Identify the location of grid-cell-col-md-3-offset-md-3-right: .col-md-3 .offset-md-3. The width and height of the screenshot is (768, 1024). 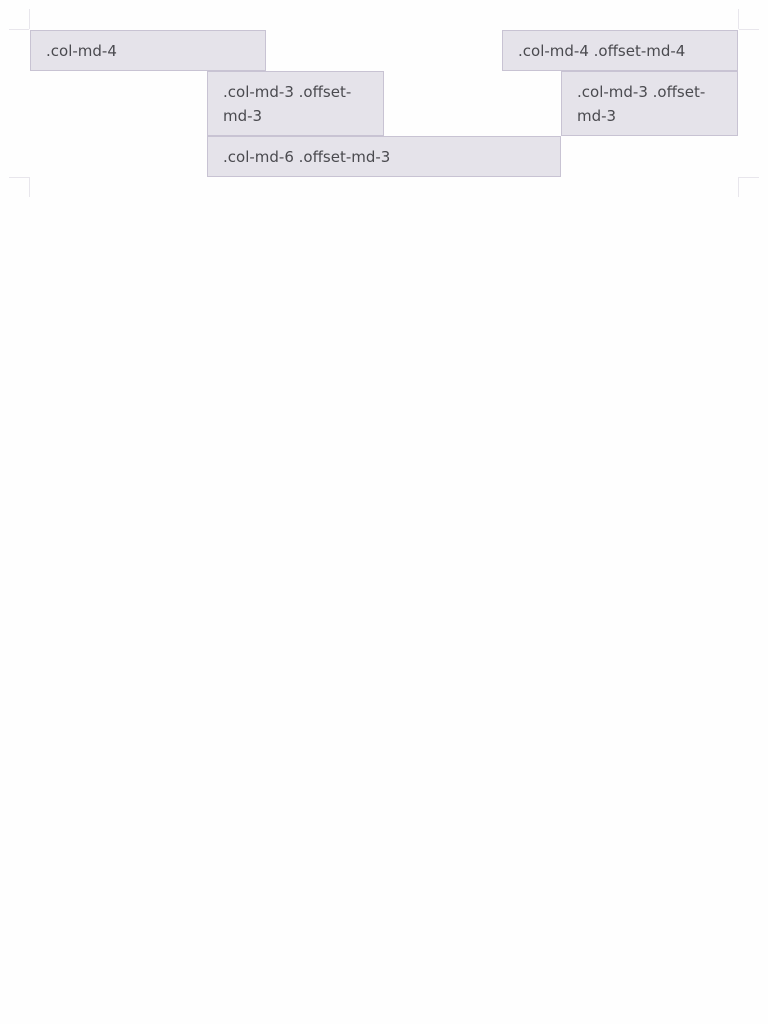
(649, 103).